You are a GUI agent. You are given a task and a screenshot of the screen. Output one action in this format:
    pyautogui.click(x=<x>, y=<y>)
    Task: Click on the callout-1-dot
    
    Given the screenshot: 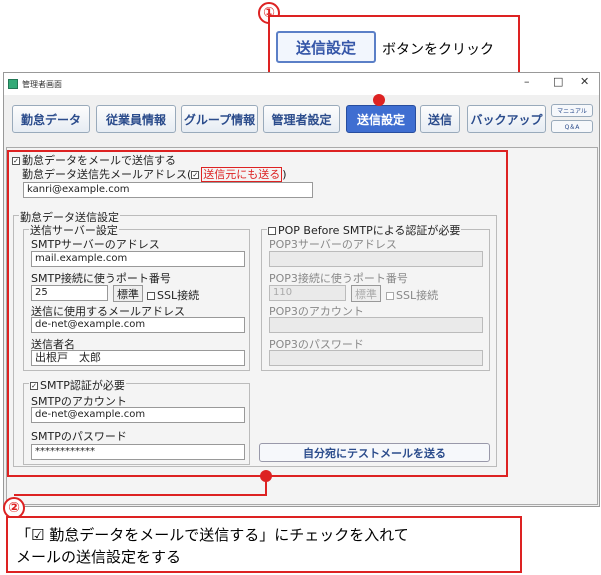 What is the action you would take?
    pyautogui.click(x=379, y=100)
    